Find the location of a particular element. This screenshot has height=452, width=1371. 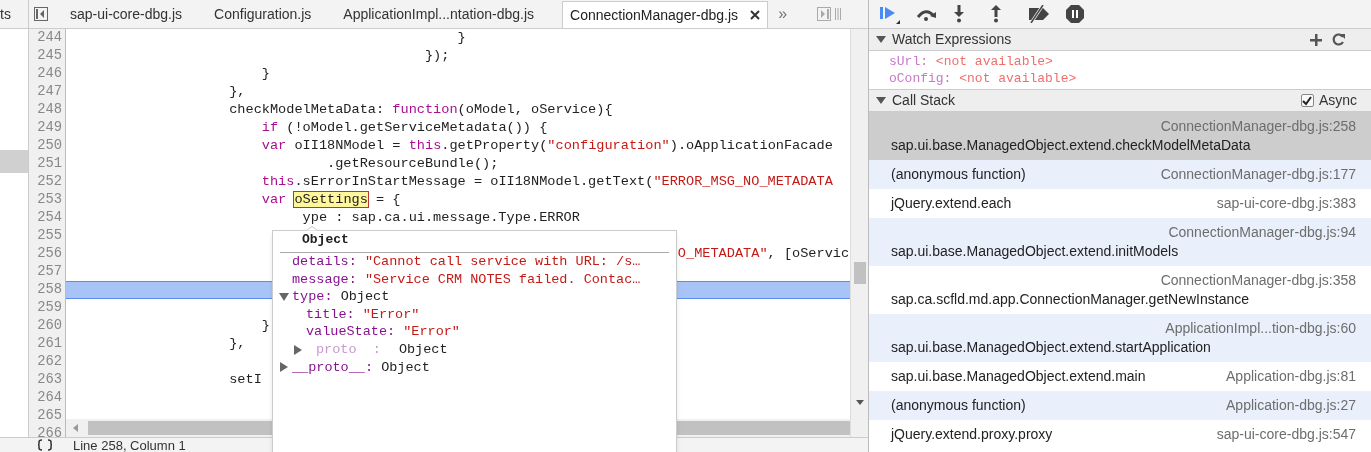

line-number: 255 is located at coordinates (49, 236).